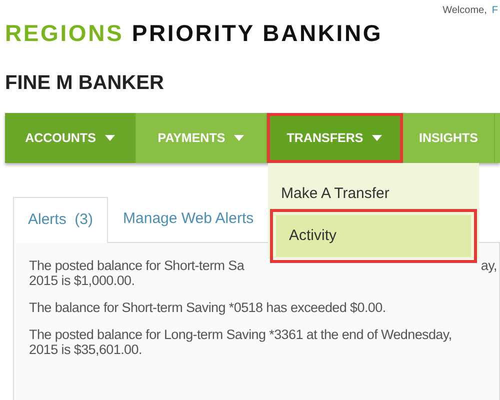  What do you see at coordinates (335, 138) in the screenshot?
I see `nav-tab: TRANSFERS` at bounding box center [335, 138].